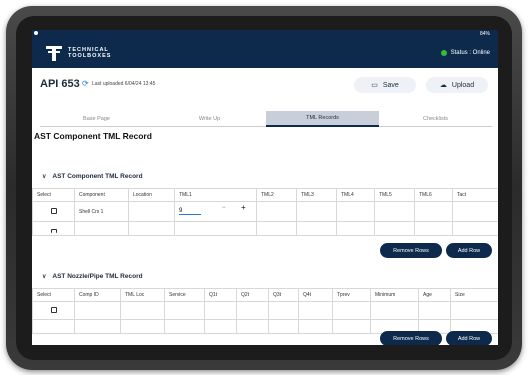  I want to click on col-tml3: TML3, so click(316, 195).